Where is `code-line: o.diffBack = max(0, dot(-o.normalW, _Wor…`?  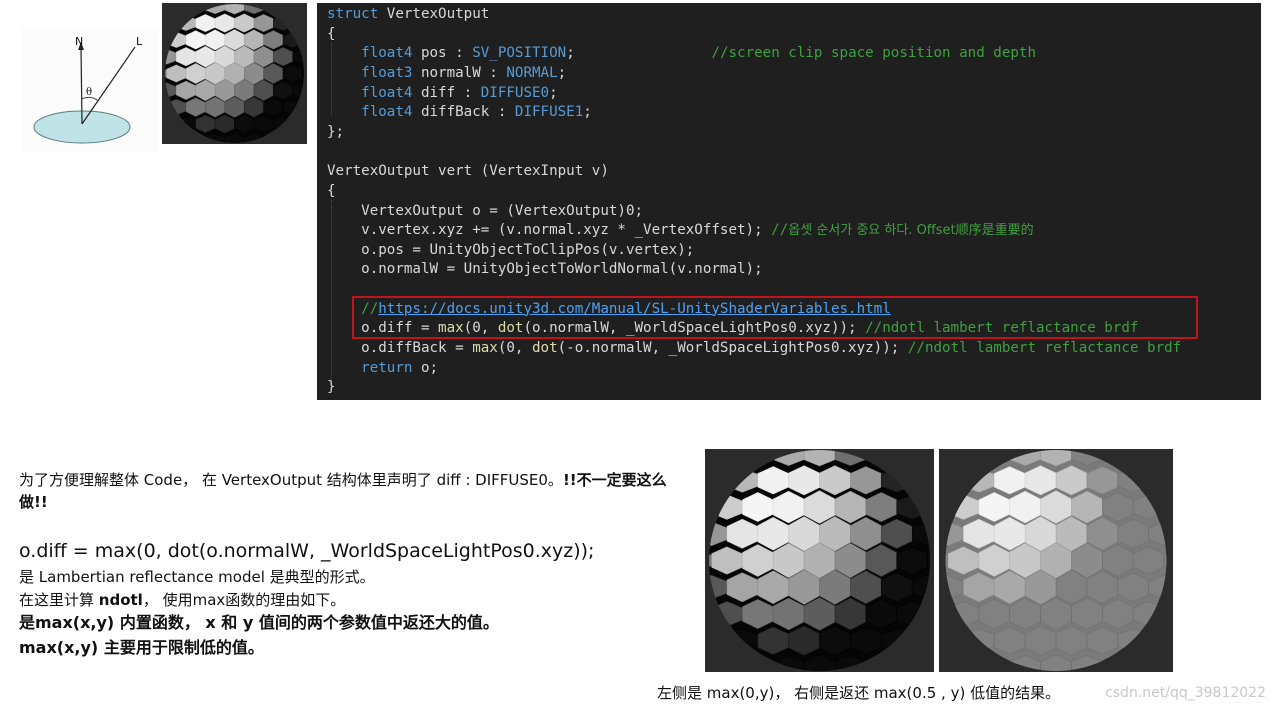 code-line: o.diffBack = max(0, dot(-o.normalW, _Wor… is located at coordinates (754, 349).